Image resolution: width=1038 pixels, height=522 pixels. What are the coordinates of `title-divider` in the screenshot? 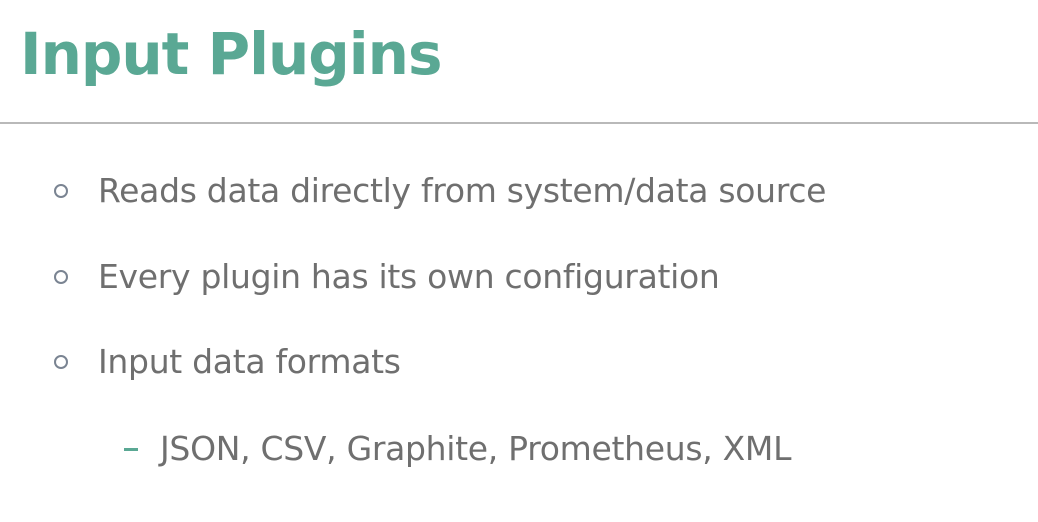 It's located at (519, 123).